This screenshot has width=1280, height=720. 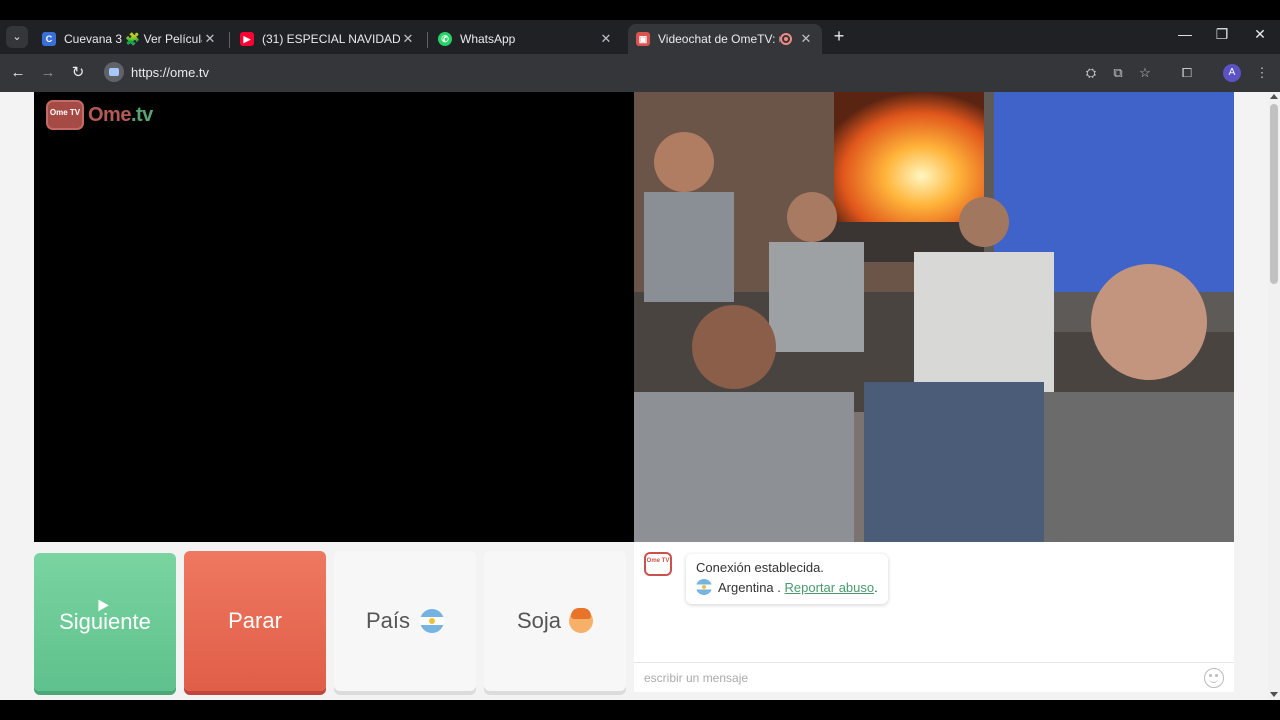 What do you see at coordinates (170, 72) in the screenshot?
I see `url-text: https://ome.tv` at bounding box center [170, 72].